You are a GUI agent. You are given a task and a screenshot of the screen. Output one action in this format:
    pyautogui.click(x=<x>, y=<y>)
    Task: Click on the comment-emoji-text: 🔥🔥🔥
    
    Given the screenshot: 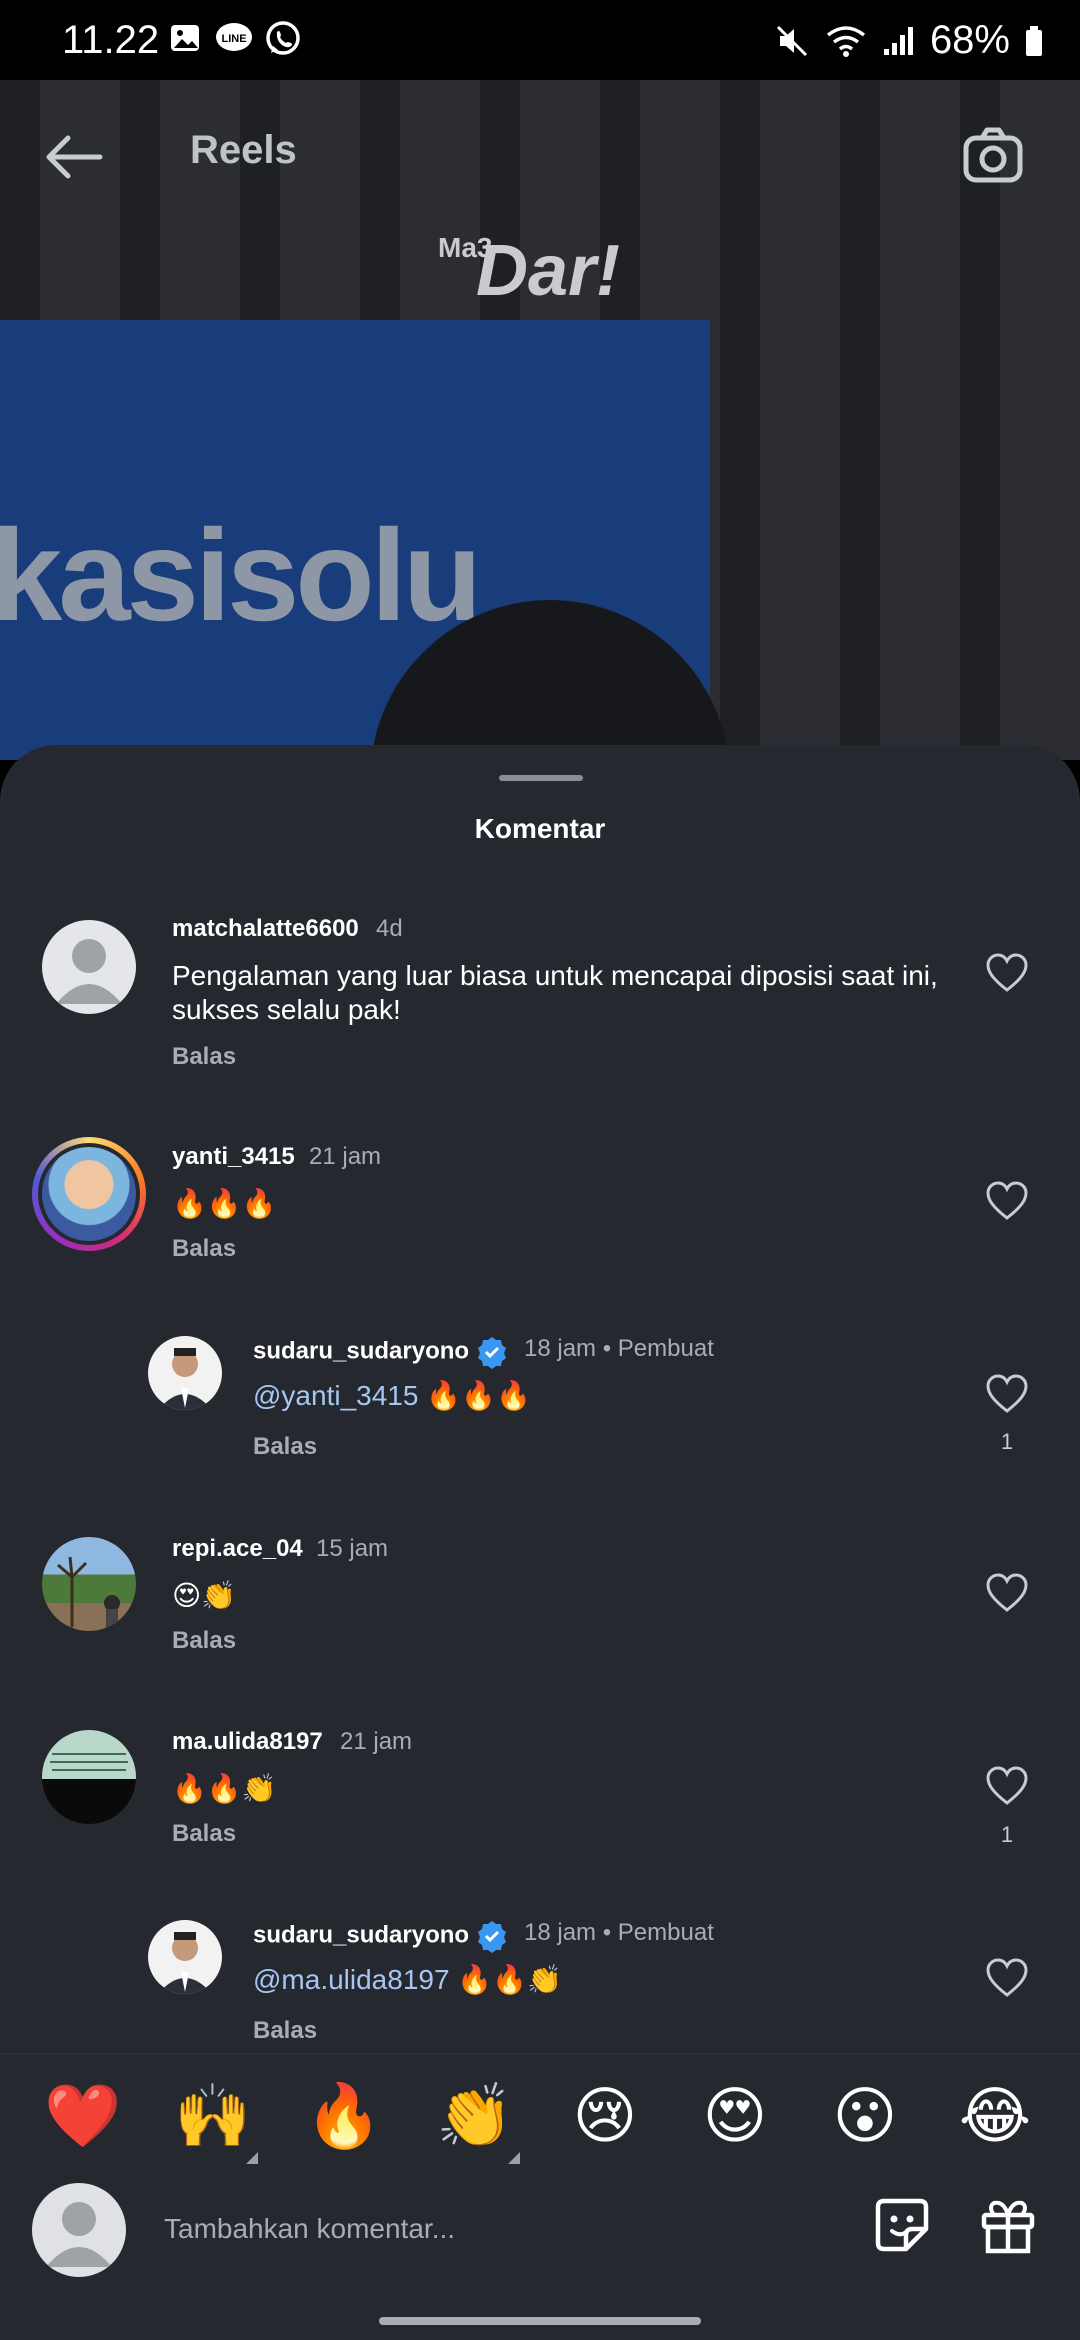 What is the action you would take?
    pyautogui.click(x=474, y=1395)
    